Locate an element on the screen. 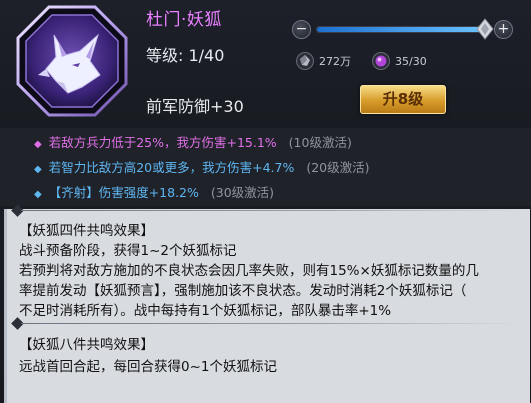 Image resolution: width=531 pixels, height=403 pixels. skill-item: ◆ 若智力比敌方高20或更多，我方伤害+4.7% (20级激活) is located at coordinates (202, 166).